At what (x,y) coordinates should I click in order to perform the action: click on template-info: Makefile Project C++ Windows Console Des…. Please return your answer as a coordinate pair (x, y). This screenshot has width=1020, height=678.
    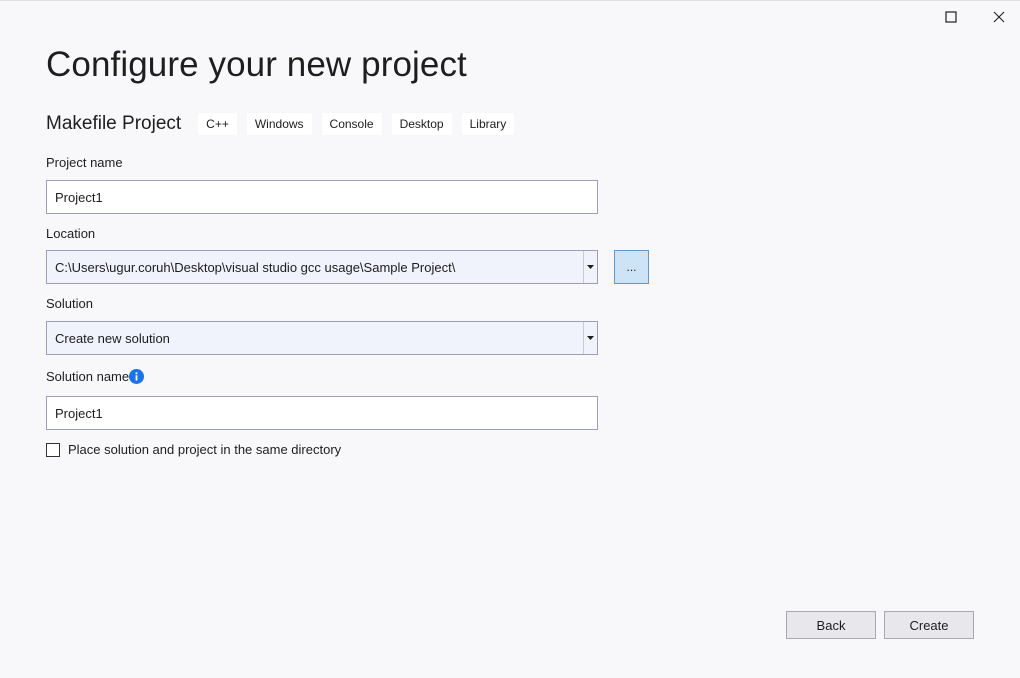
    Looking at the image, I should click on (285, 124).